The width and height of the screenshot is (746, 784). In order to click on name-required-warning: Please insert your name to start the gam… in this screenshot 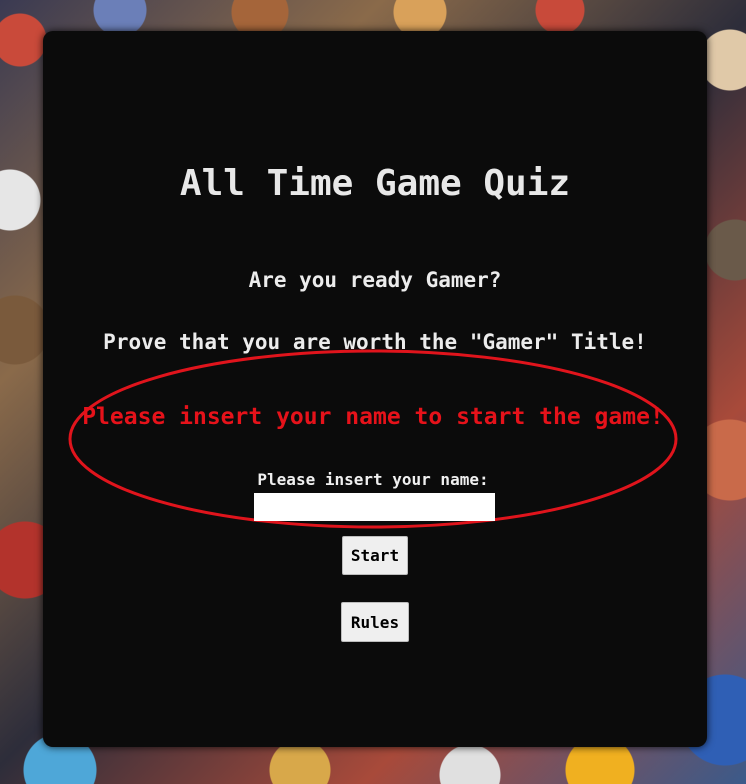, I will do `click(373, 417)`.